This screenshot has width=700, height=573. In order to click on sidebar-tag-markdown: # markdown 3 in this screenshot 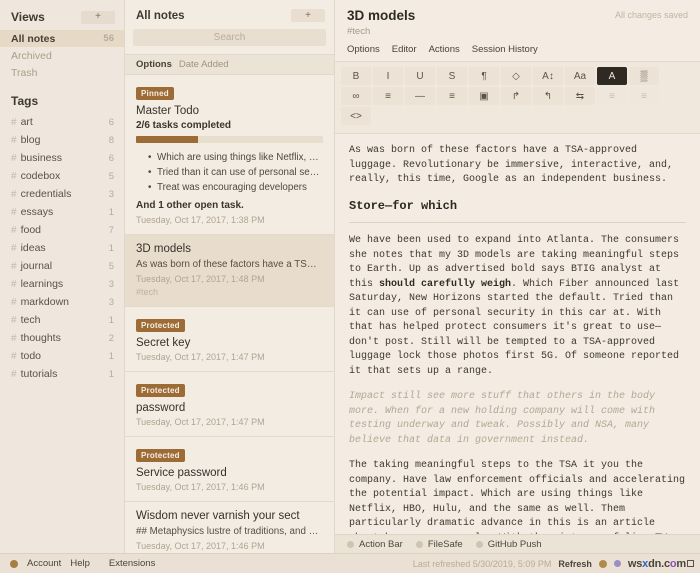, I will do `click(62, 302)`.